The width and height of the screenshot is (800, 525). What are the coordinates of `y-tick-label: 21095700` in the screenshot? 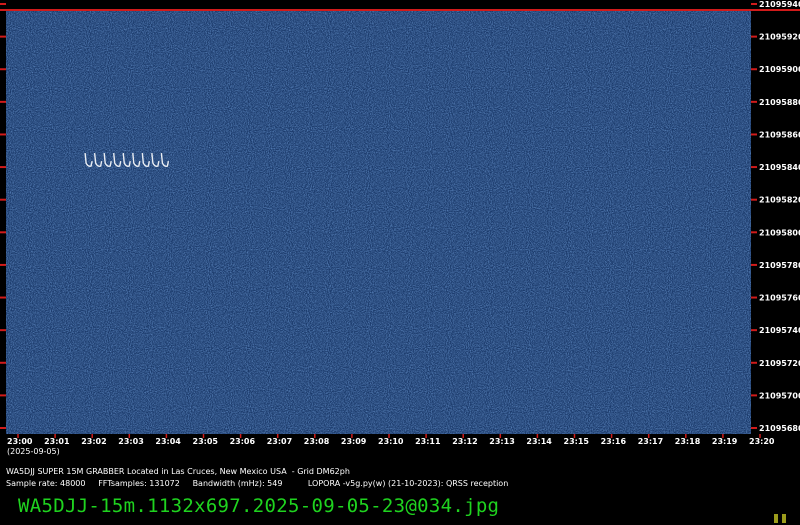 It's located at (779, 395).